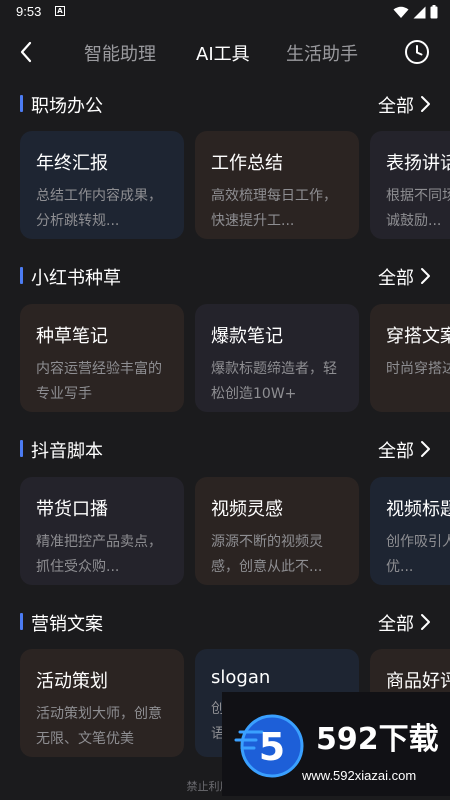  Describe the element at coordinates (225, 103) in the screenshot. I see `section-header-office: 职场办公 全部` at that location.